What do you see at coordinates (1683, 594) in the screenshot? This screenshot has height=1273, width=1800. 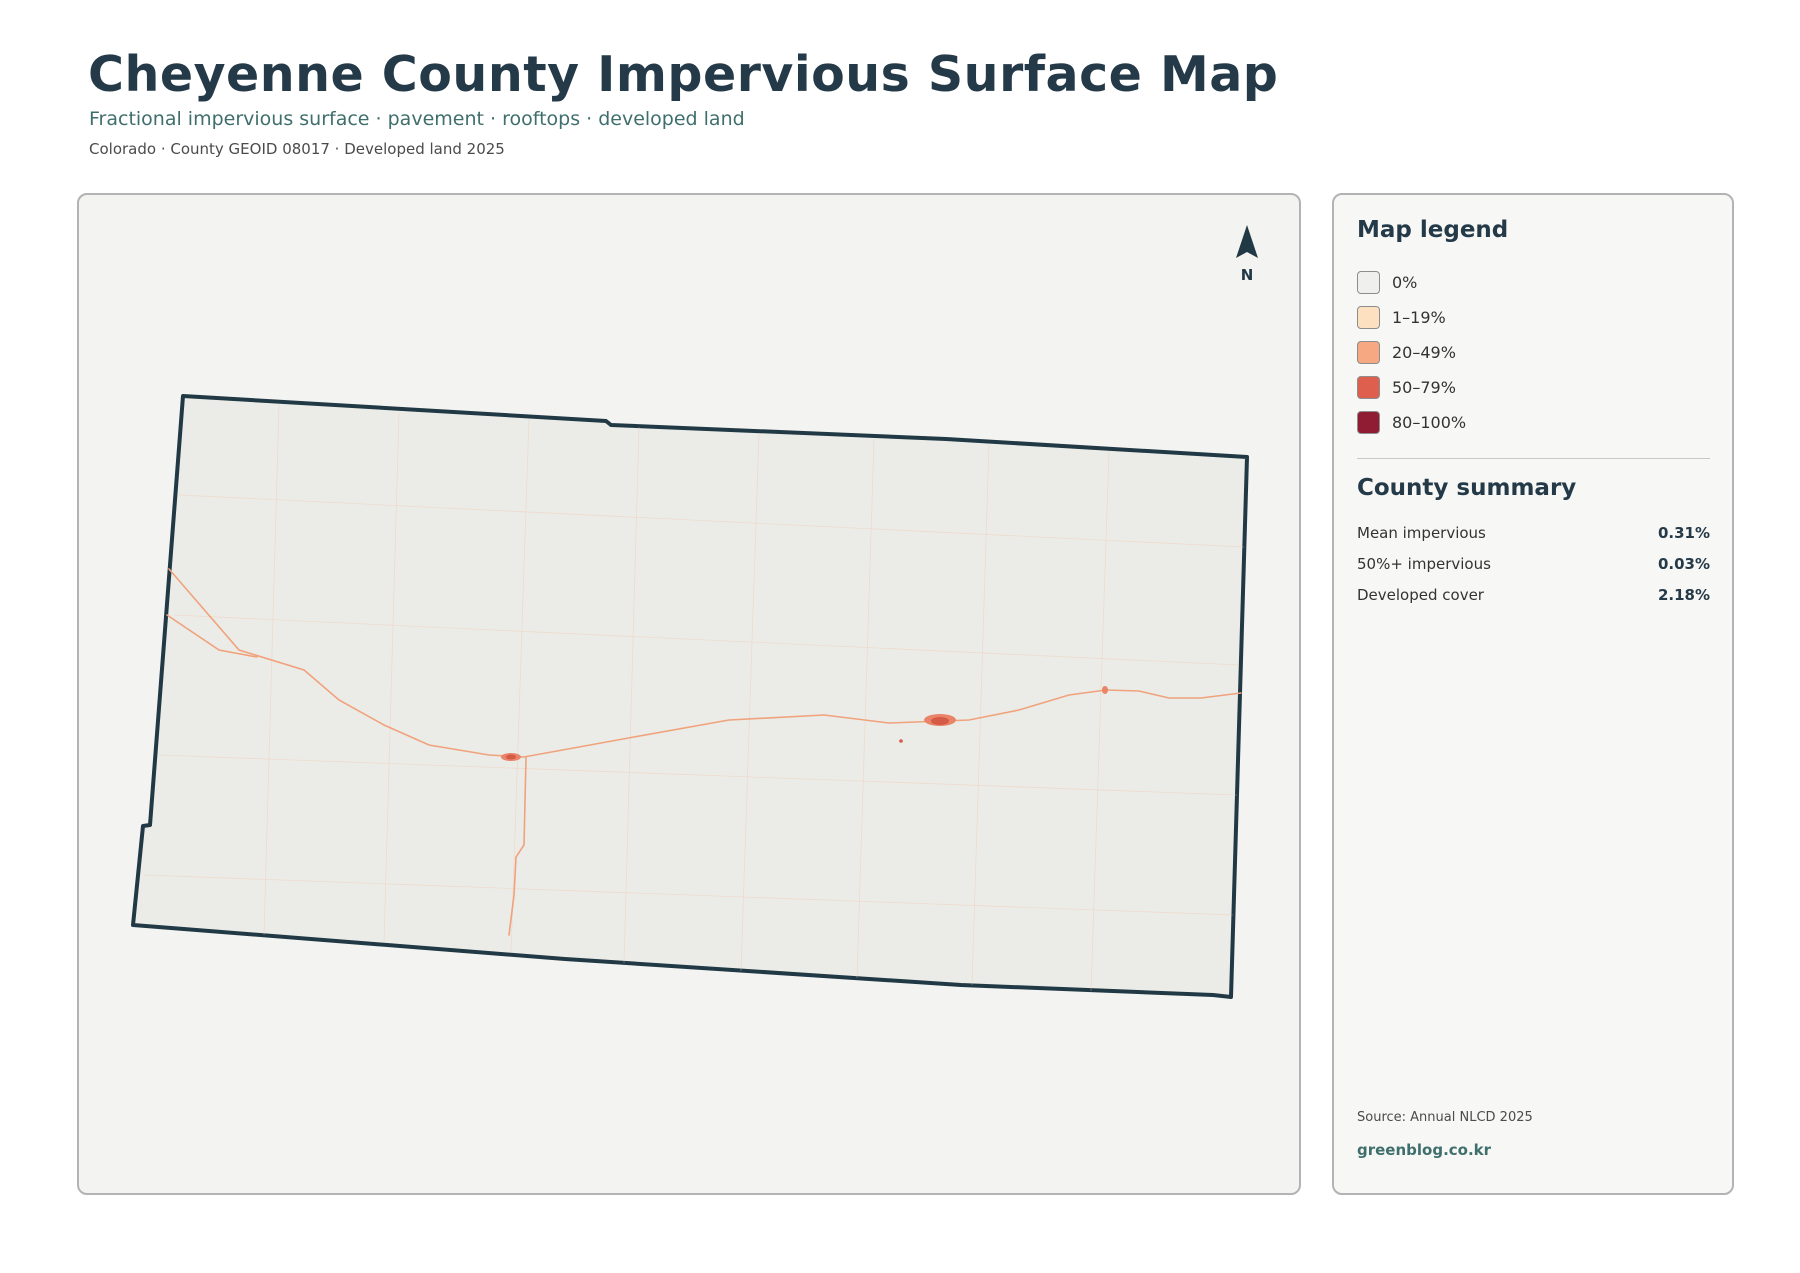 I see `summary-value: 2.18%` at bounding box center [1683, 594].